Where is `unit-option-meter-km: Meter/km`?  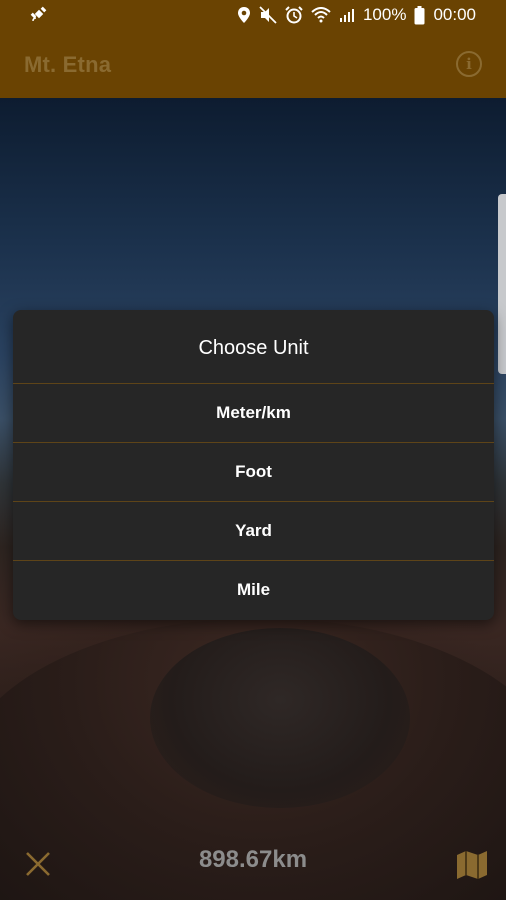 unit-option-meter-km: Meter/km is located at coordinates (253, 413).